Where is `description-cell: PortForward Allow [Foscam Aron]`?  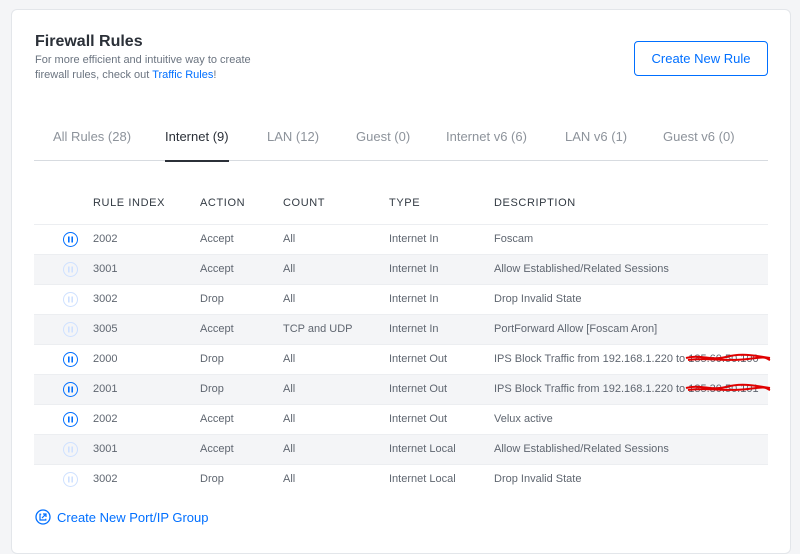
description-cell: PortForward Allow [Foscam Aron] is located at coordinates (575, 329).